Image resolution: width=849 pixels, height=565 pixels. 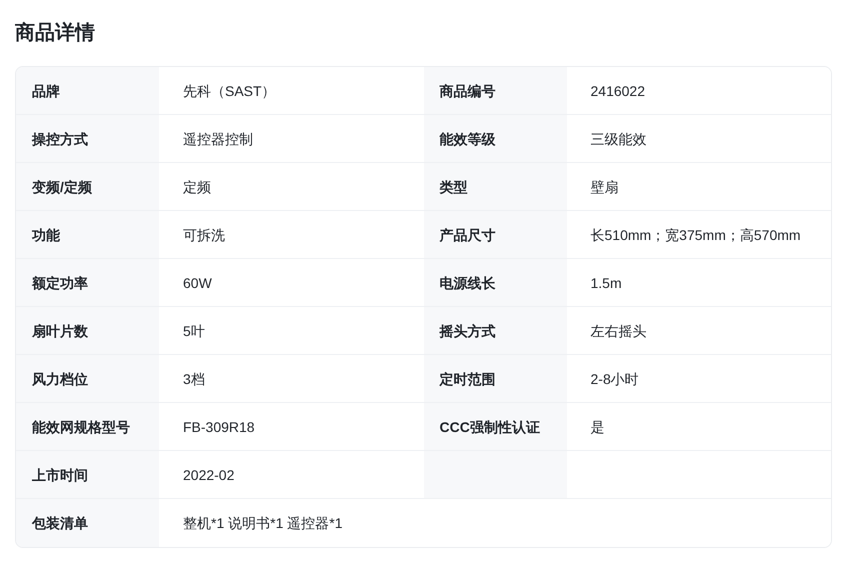 What do you see at coordinates (87, 283) in the screenshot?
I see `spec-label: 额定功率` at bounding box center [87, 283].